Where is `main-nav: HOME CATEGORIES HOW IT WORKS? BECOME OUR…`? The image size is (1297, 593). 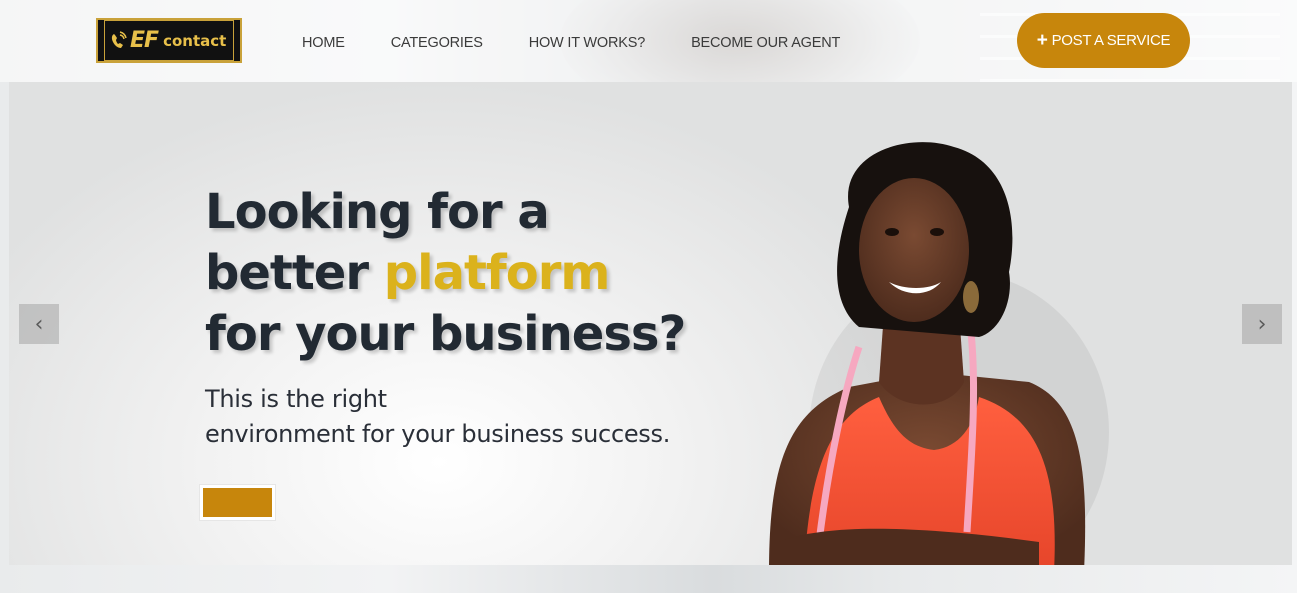
main-nav: HOME CATEGORIES HOW IT WORKS? BECOME OUR… is located at coordinates (594, 43).